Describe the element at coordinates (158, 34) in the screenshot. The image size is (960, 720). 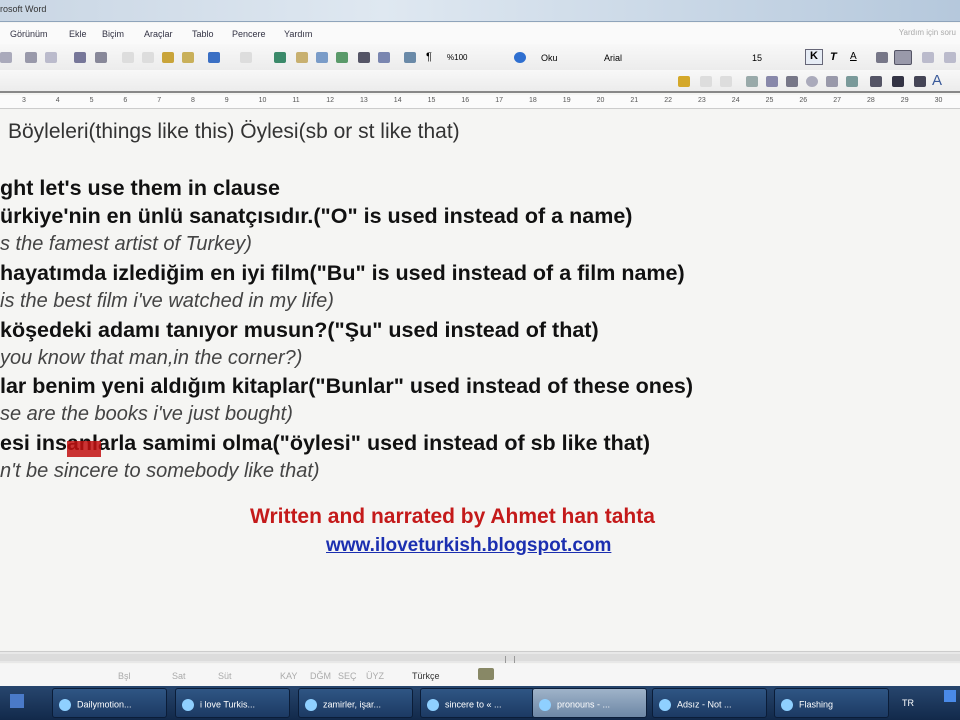
I see `menu-tools: Araçlar` at that location.